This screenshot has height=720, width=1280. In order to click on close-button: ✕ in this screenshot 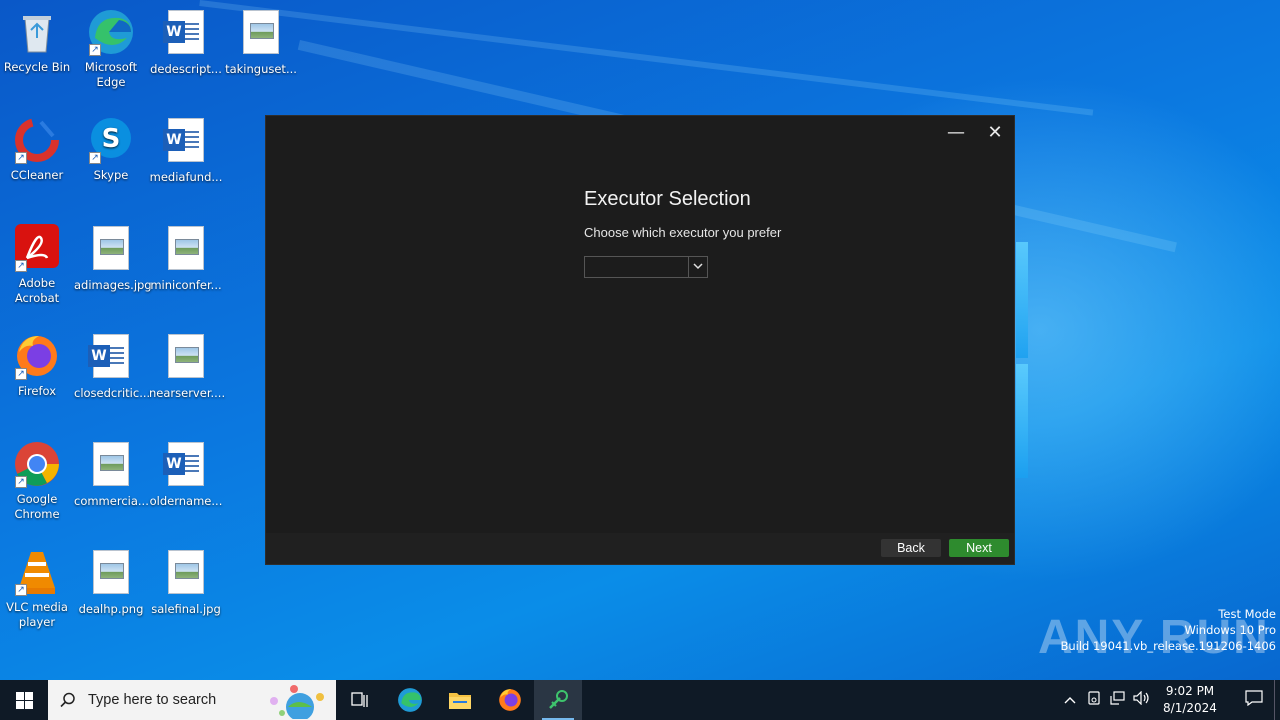, I will do `click(995, 134)`.